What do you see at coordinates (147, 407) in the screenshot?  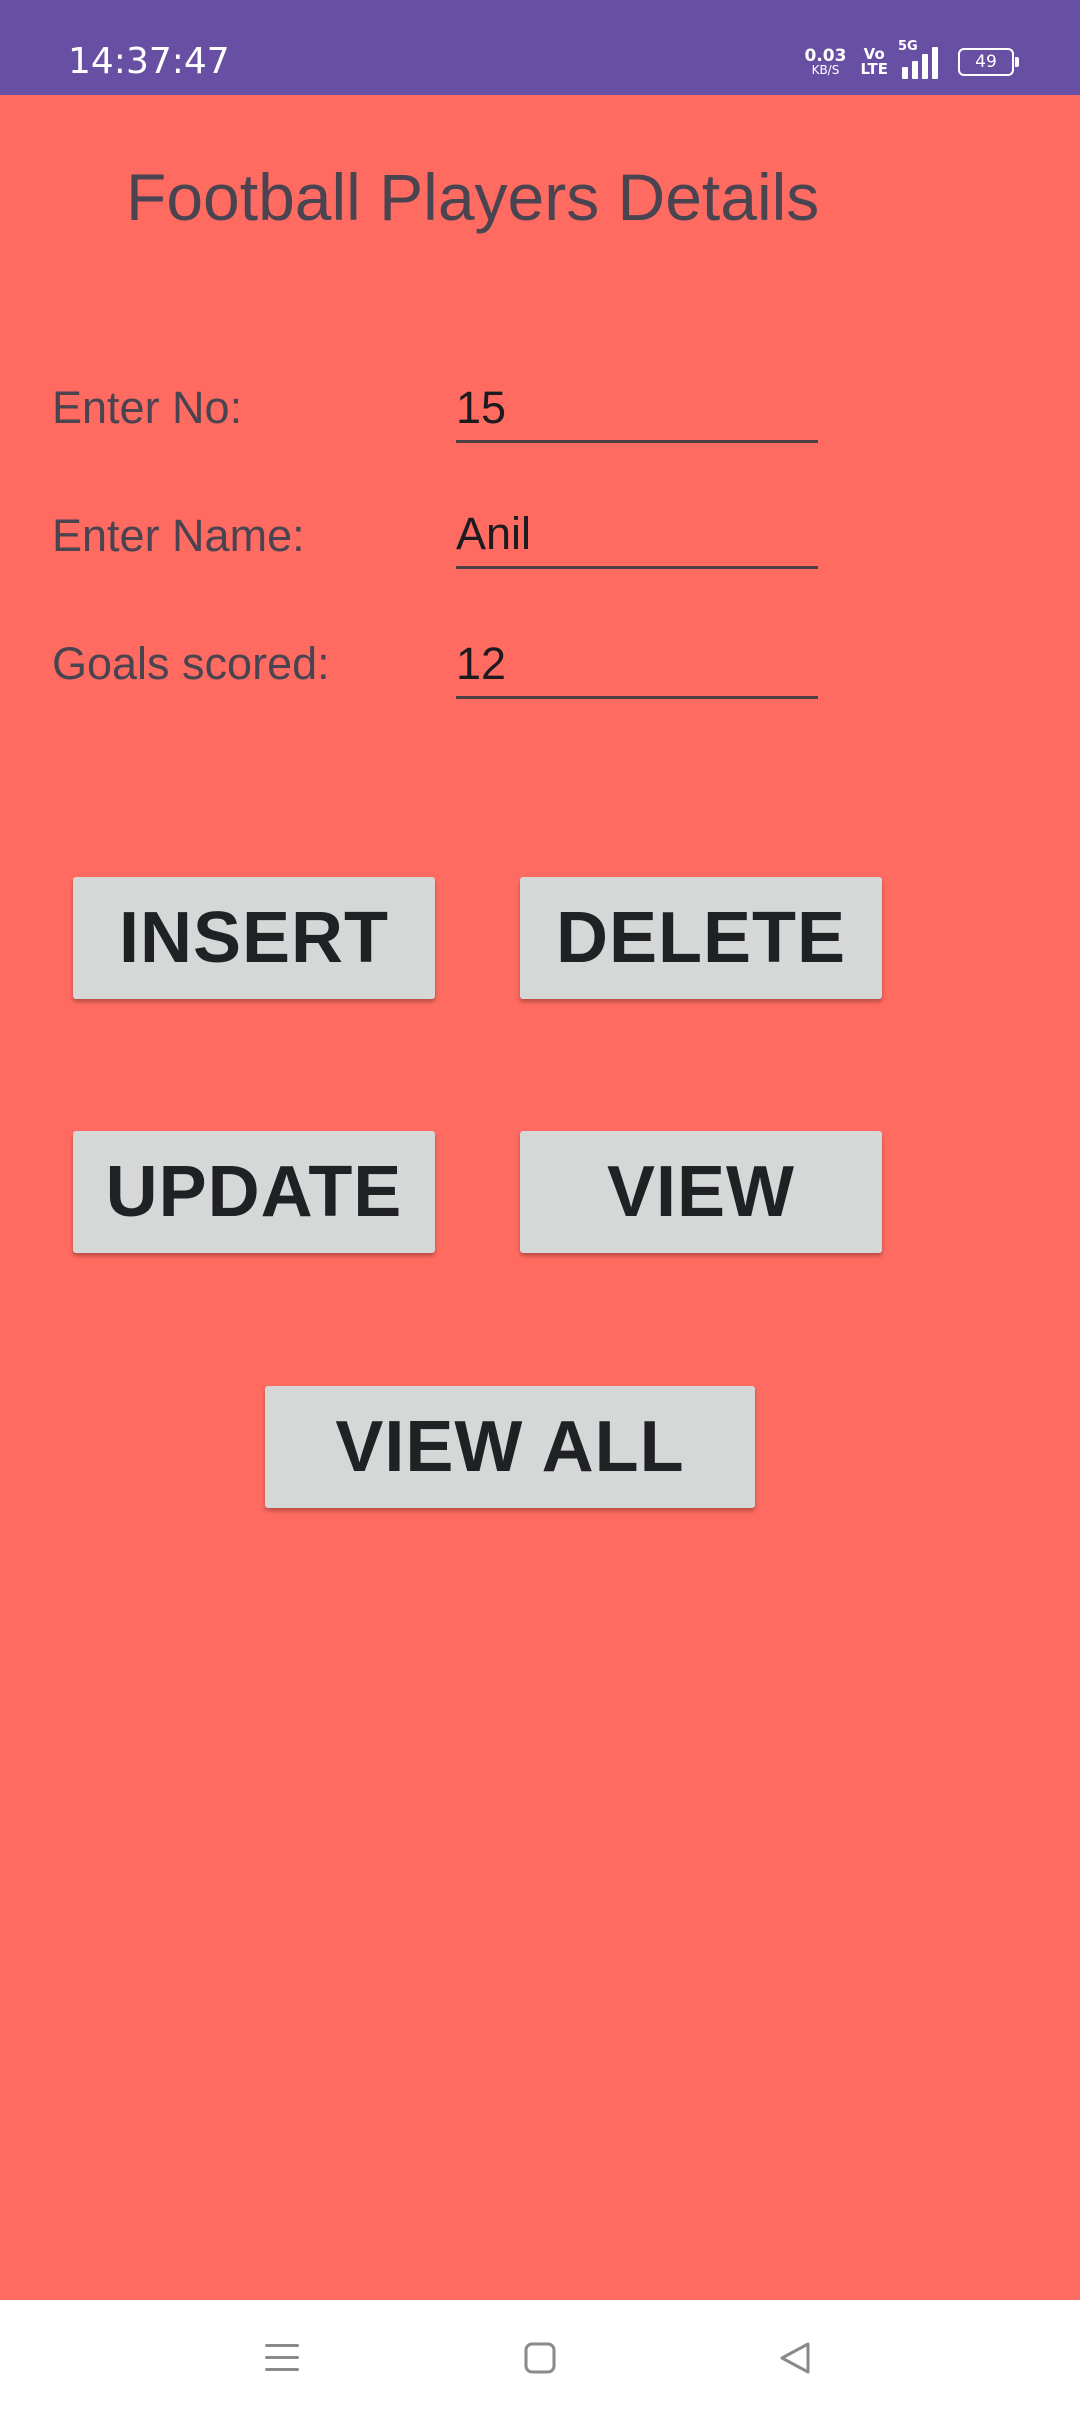 I see `player-no-label: Enter No:` at bounding box center [147, 407].